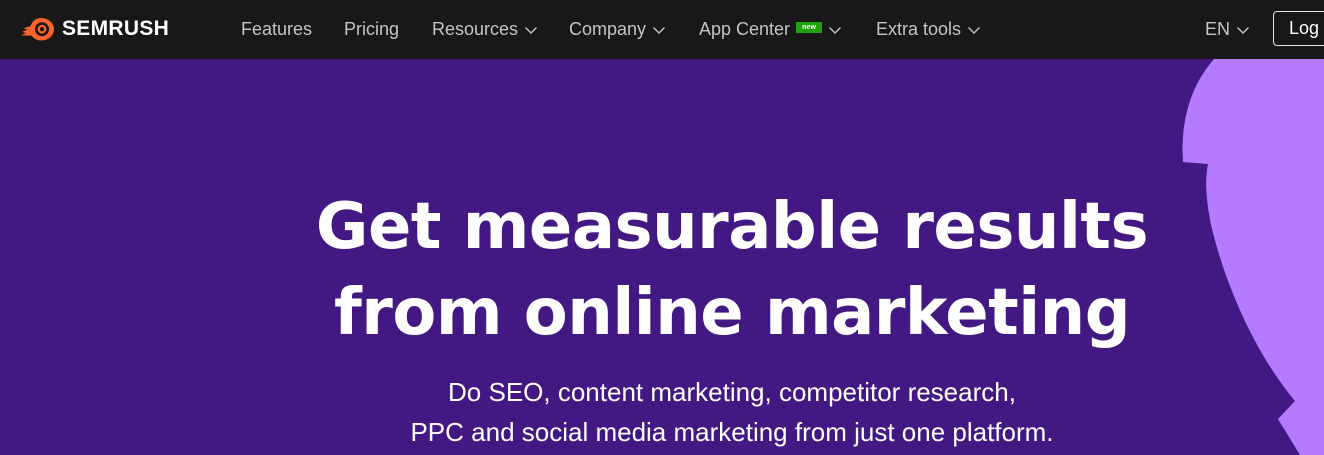  What do you see at coordinates (745, 29) in the screenshot?
I see `nav-item-label: App Center` at bounding box center [745, 29].